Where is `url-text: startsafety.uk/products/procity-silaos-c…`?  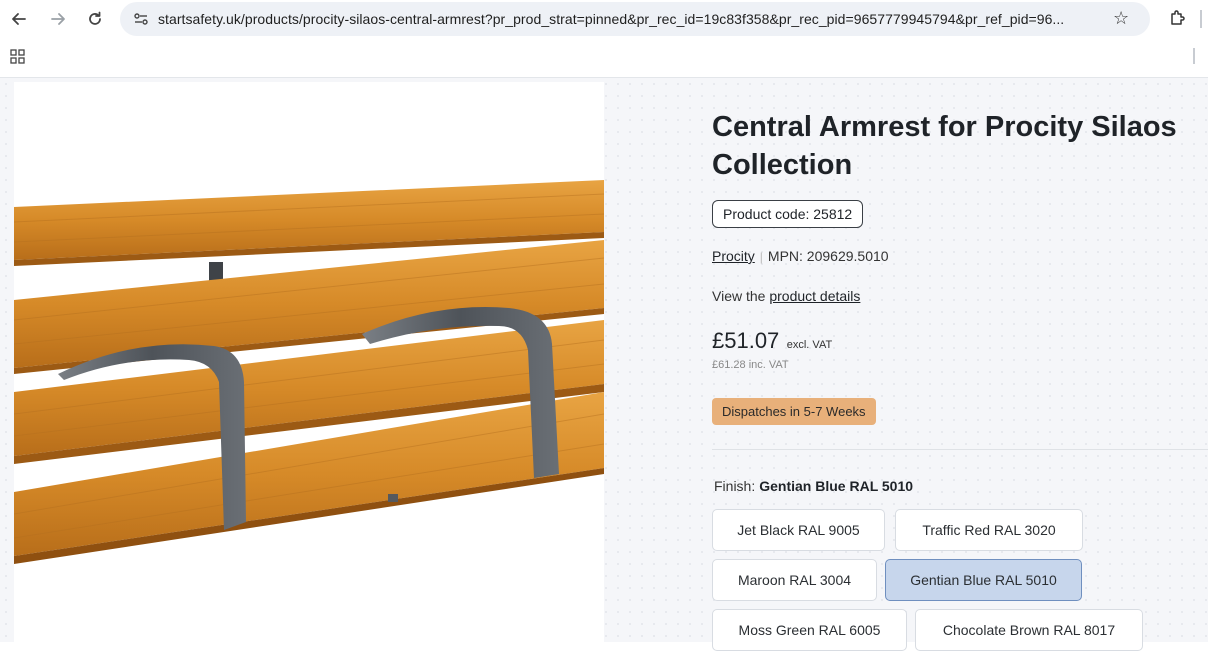 url-text: startsafety.uk/products/procity-silaos-c… is located at coordinates (611, 19).